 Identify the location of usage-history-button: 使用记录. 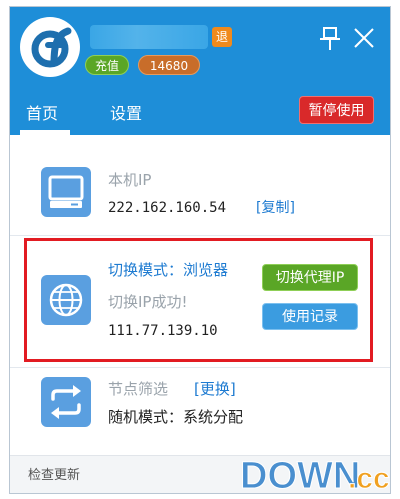
(310, 316).